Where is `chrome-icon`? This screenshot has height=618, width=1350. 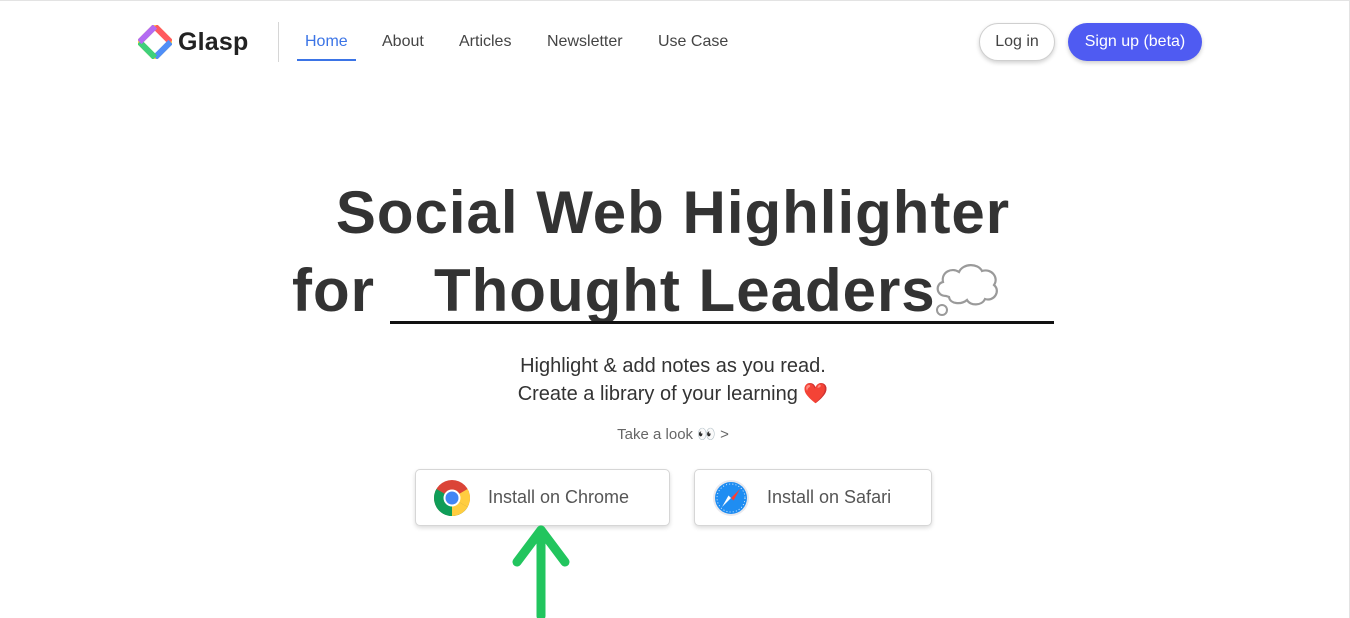
chrome-icon is located at coordinates (452, 497).